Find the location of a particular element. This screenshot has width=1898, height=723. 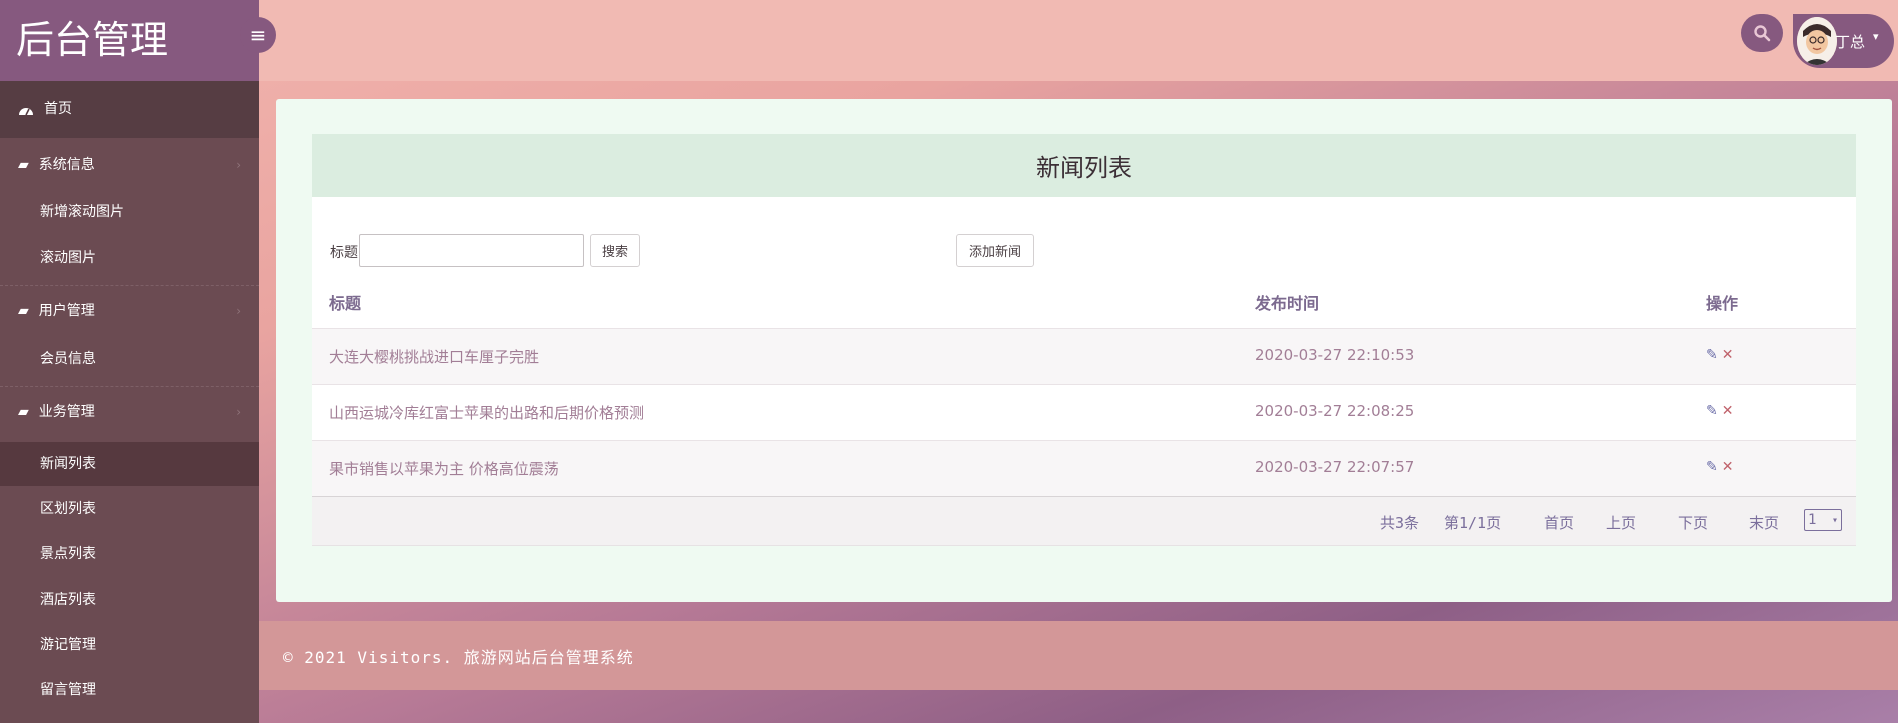

search-input is located at coordinates (471, 250).